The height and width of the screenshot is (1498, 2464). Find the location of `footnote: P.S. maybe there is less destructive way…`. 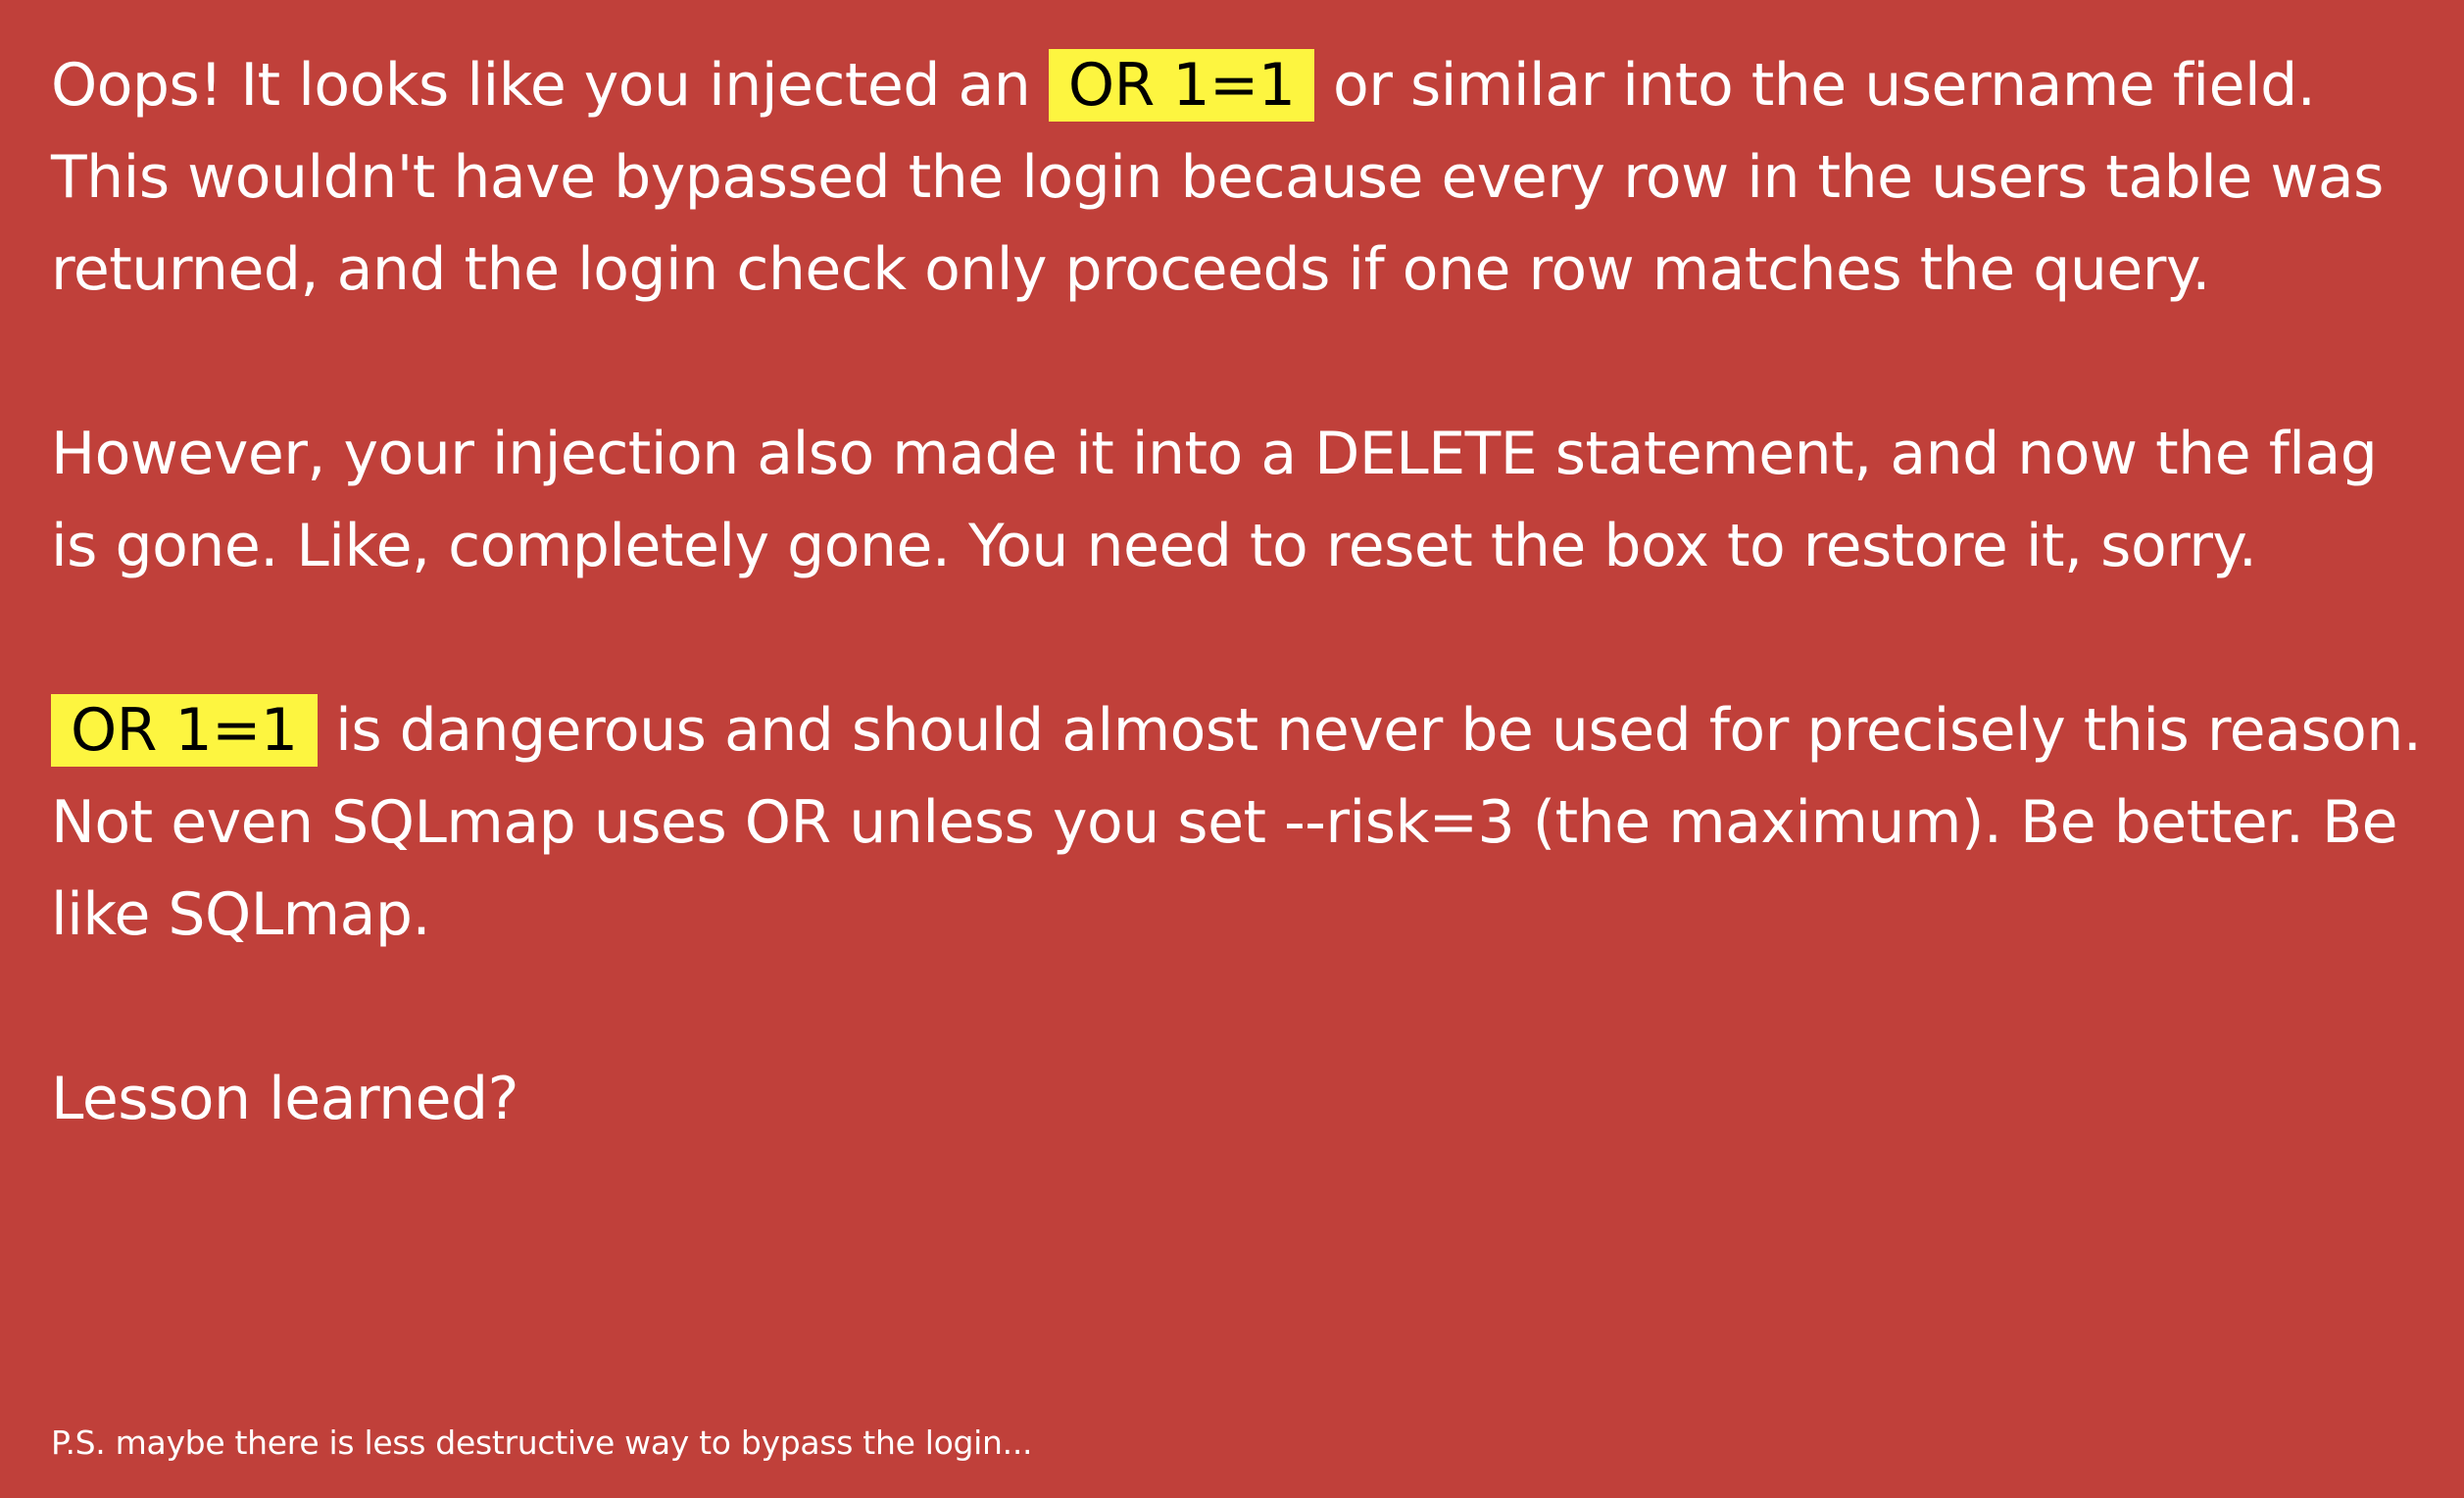

footnote: P.S. maybe there is less destructive way… is located at coordinates (542, 1442).